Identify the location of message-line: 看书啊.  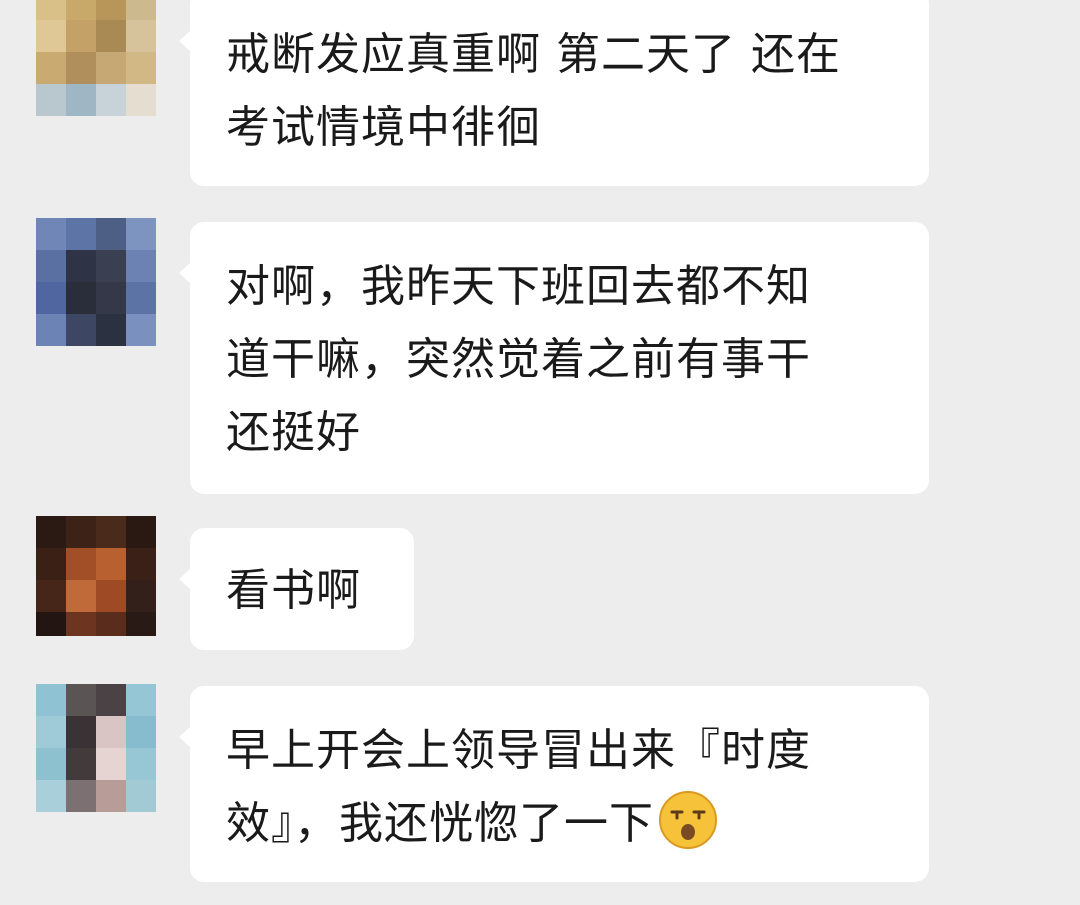
(293, 590).